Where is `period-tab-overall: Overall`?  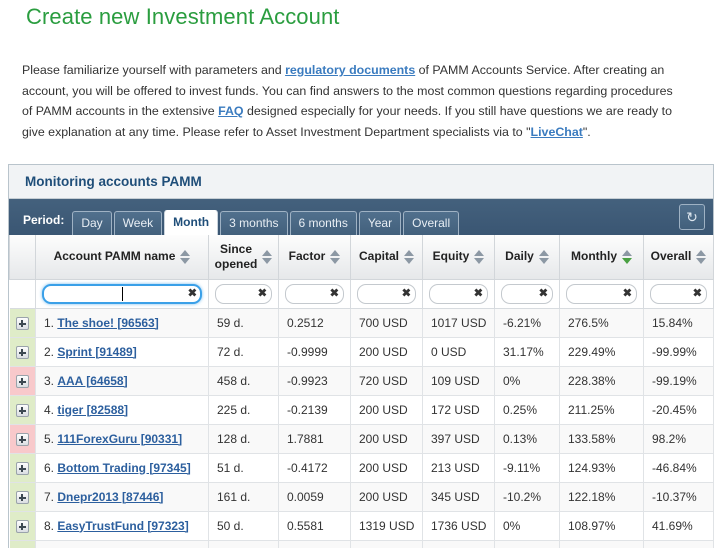
period-tab-overall: Overall is located at coordinates (431, 223).